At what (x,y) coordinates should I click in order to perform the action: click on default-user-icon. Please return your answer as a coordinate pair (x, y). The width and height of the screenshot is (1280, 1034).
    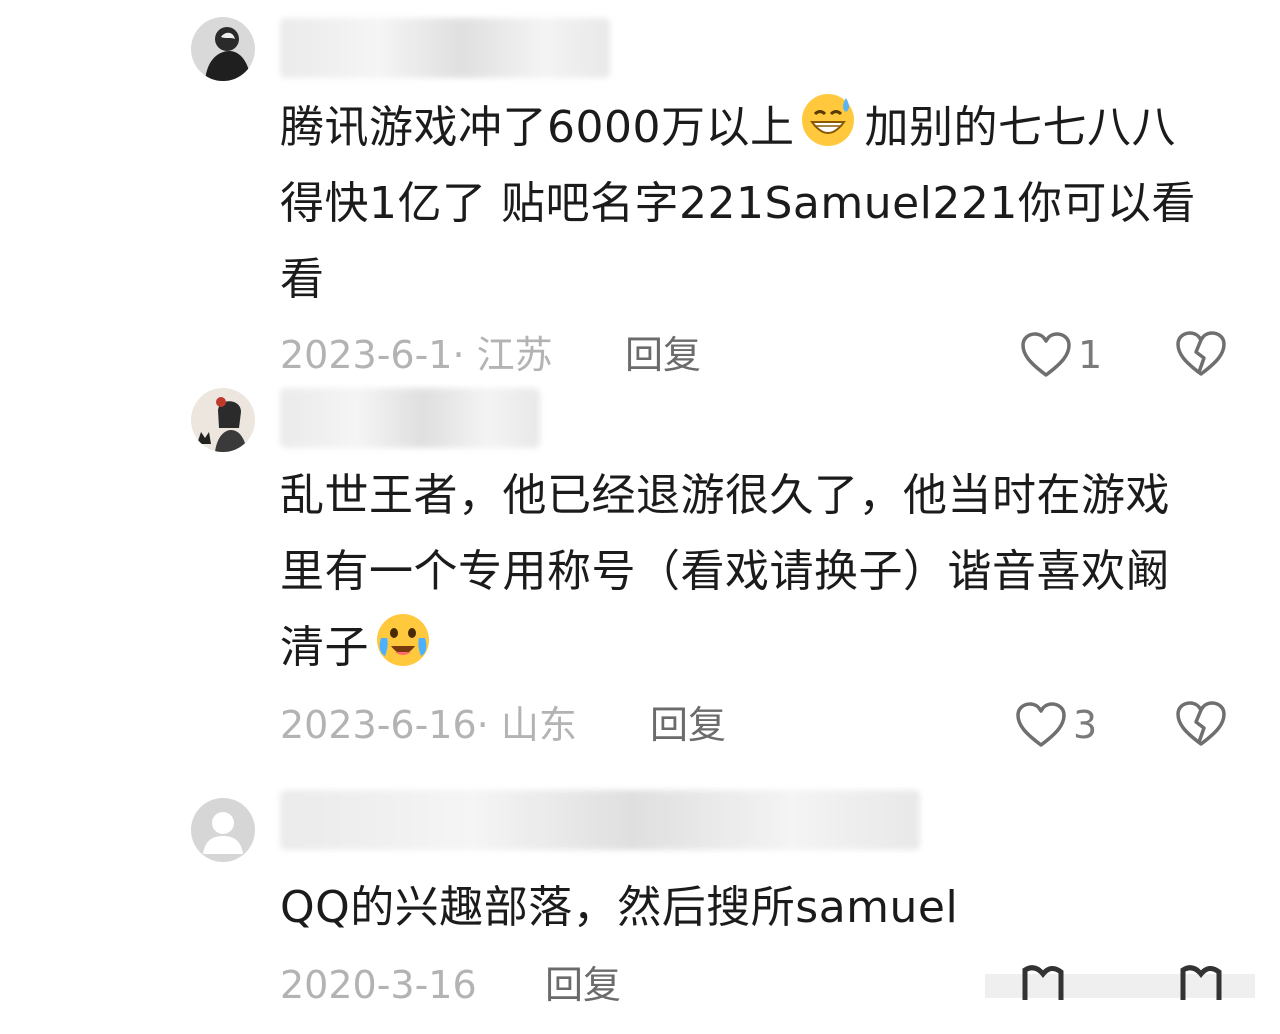
    Looking at the image, I should click on (223, 830).